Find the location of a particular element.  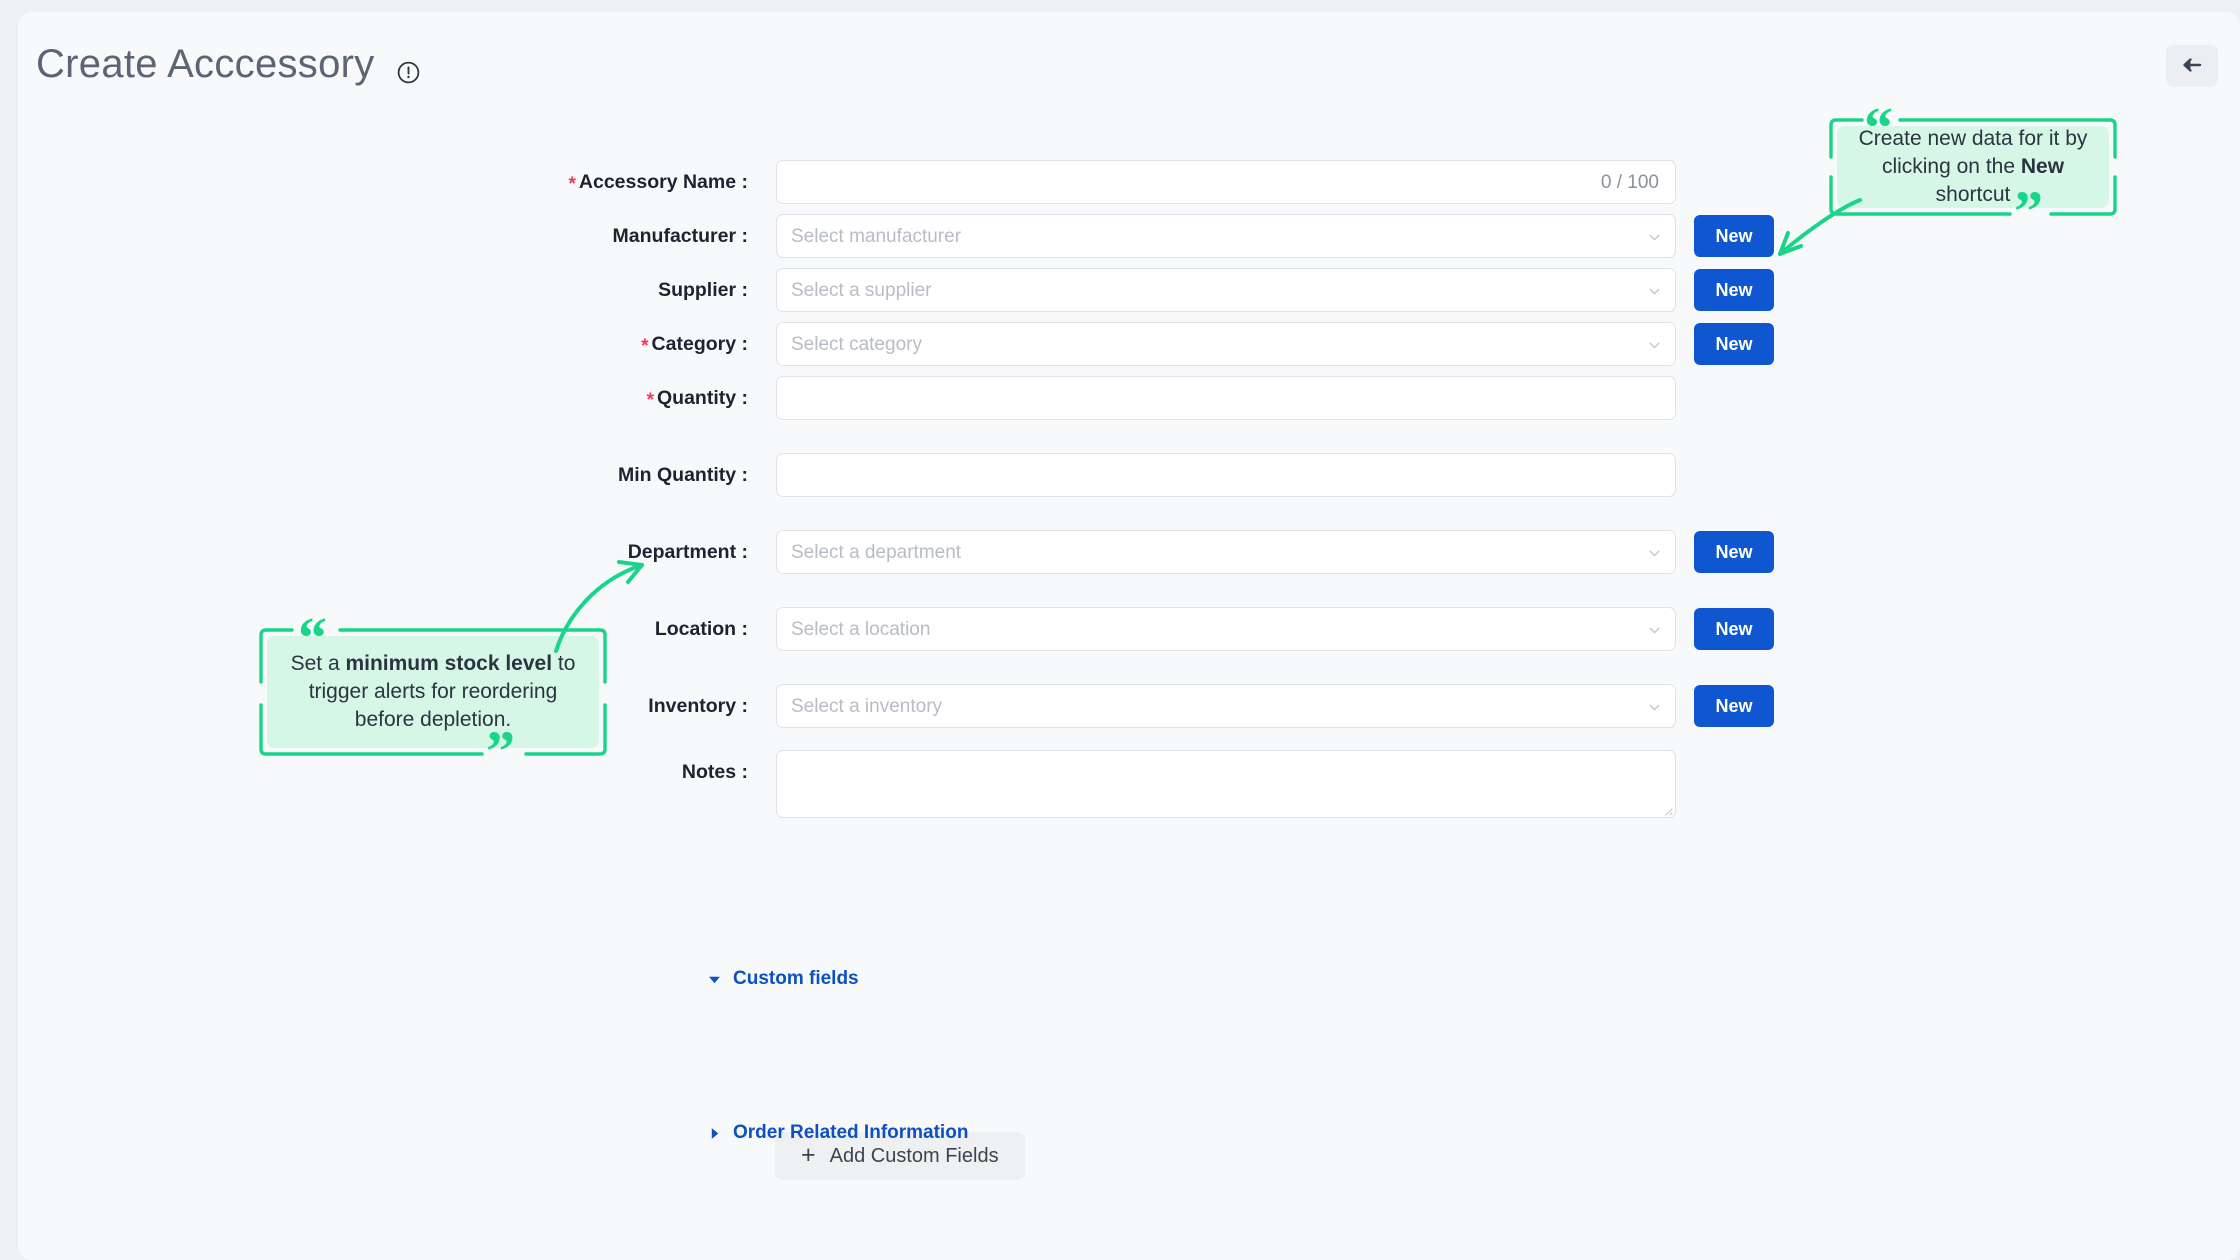

form-row-department: Department : Select a department New is located at coordinates (1129, 552).